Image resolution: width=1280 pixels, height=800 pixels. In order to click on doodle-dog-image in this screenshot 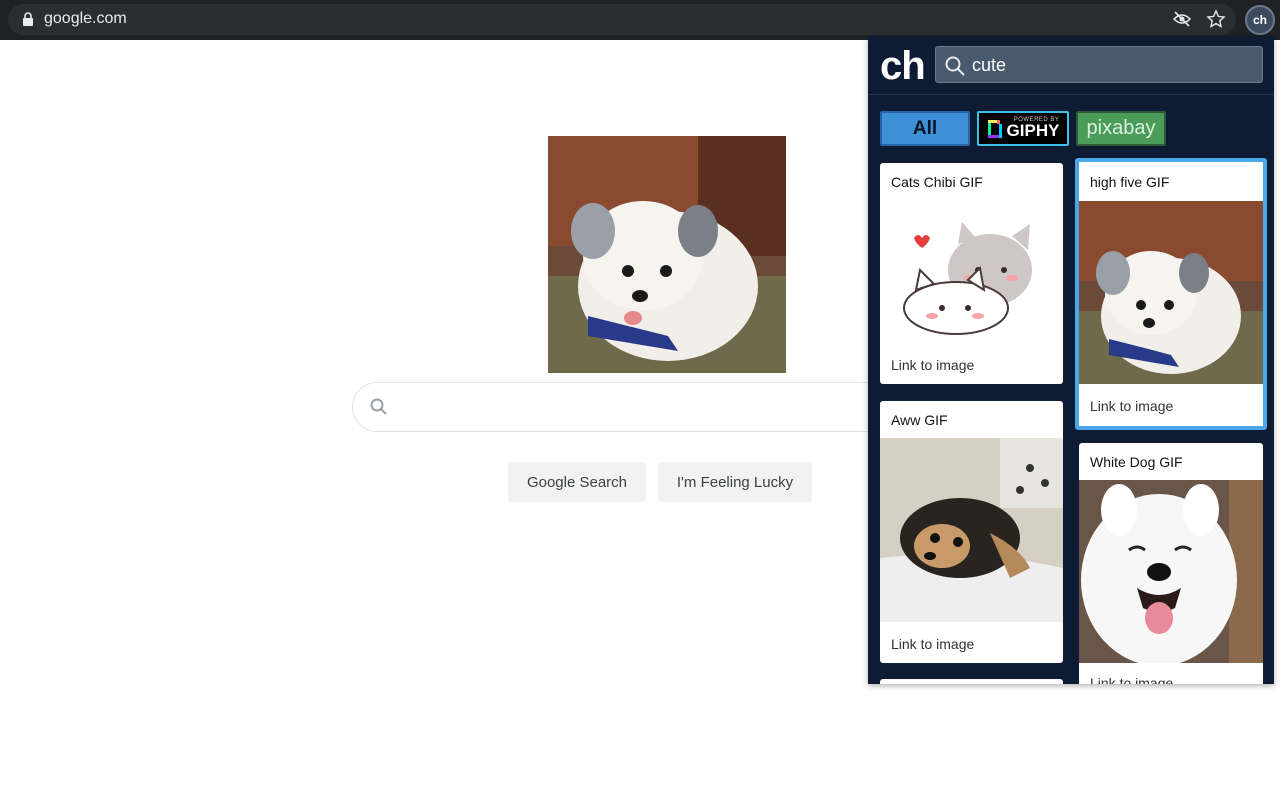, I will do `click(667, 254)`.